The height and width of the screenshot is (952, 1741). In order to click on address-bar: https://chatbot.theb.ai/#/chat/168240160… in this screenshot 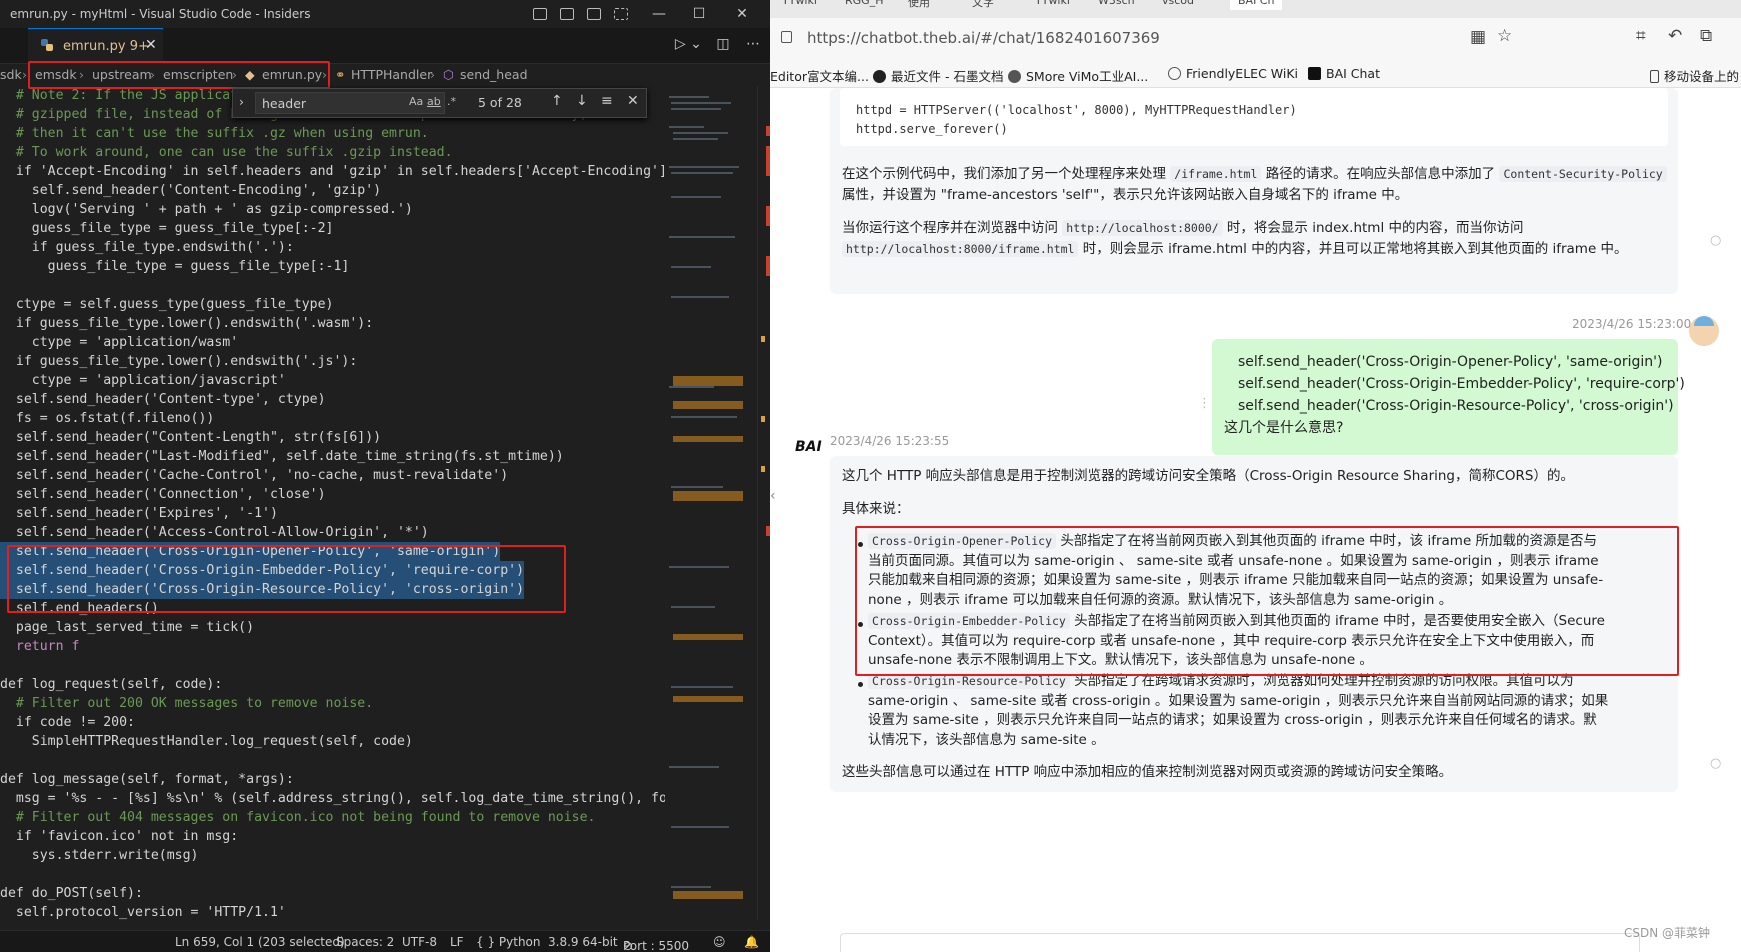, I will do `click(1165, 38)`.